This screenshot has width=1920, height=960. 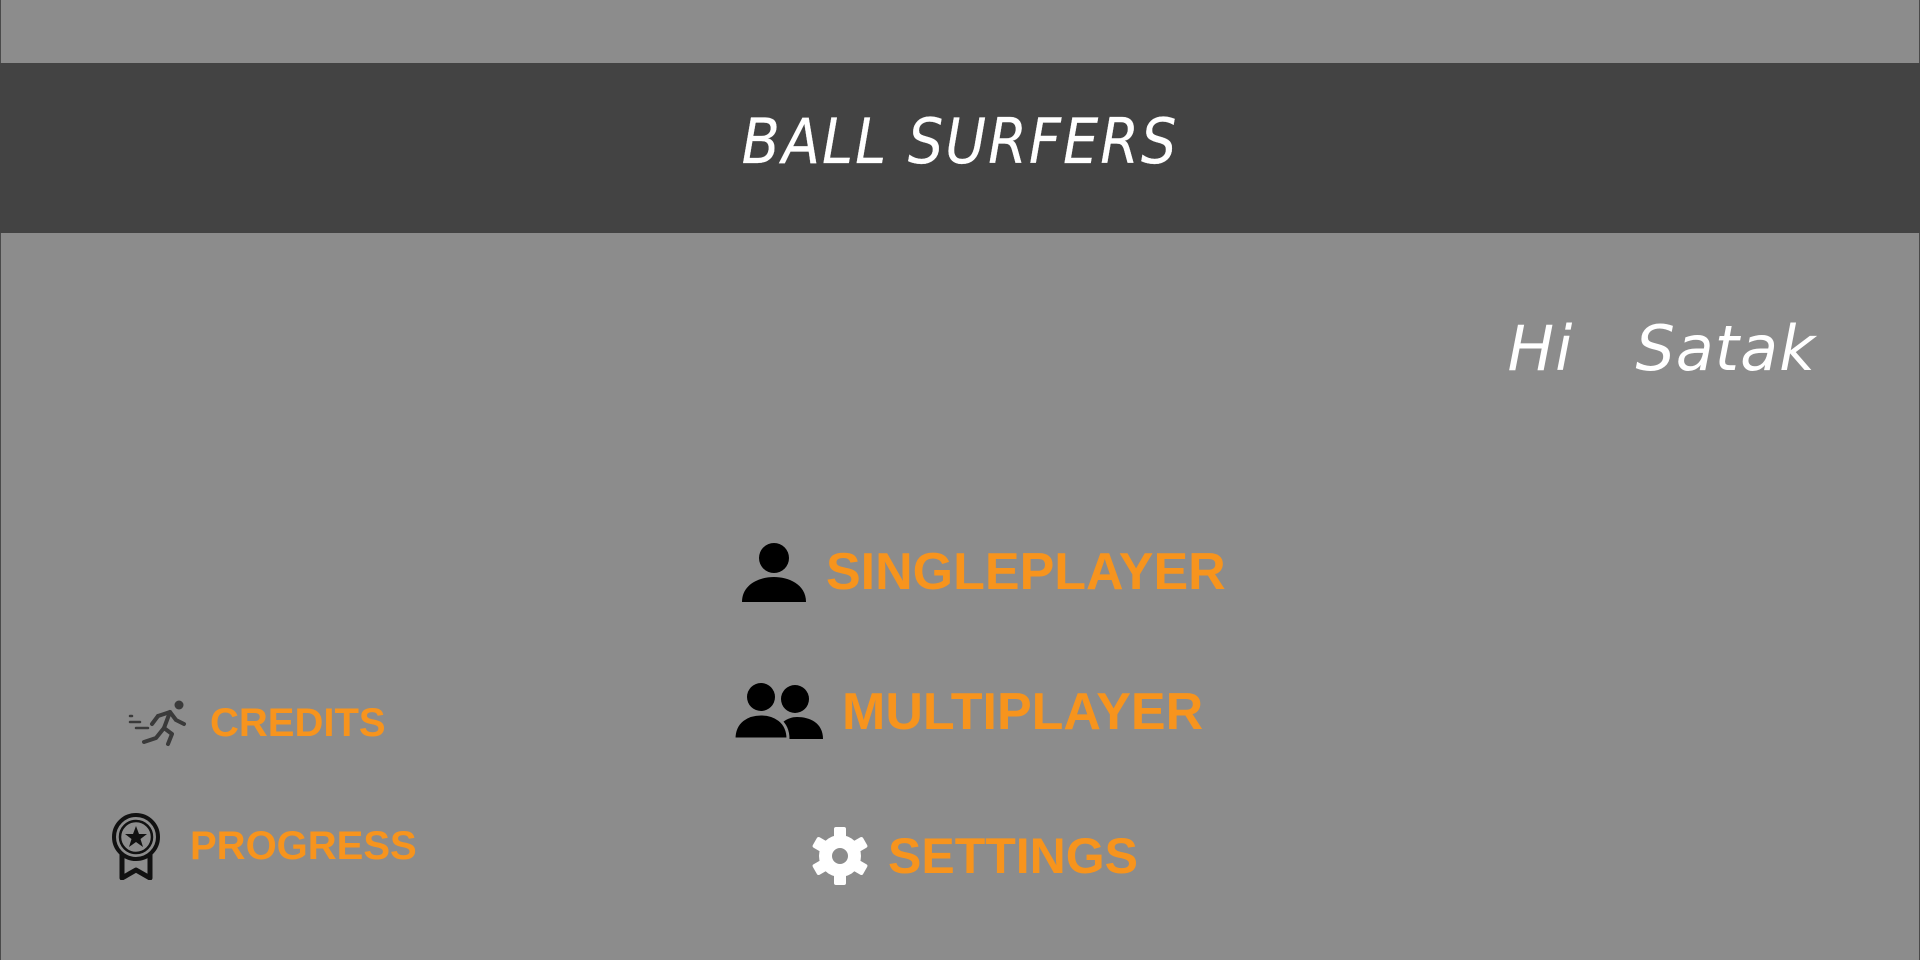 What do you see at coordinates (1661, 348) in the screenshot?
I see `player-greeting: Hi Satak` at bounding box center [1661, 348].